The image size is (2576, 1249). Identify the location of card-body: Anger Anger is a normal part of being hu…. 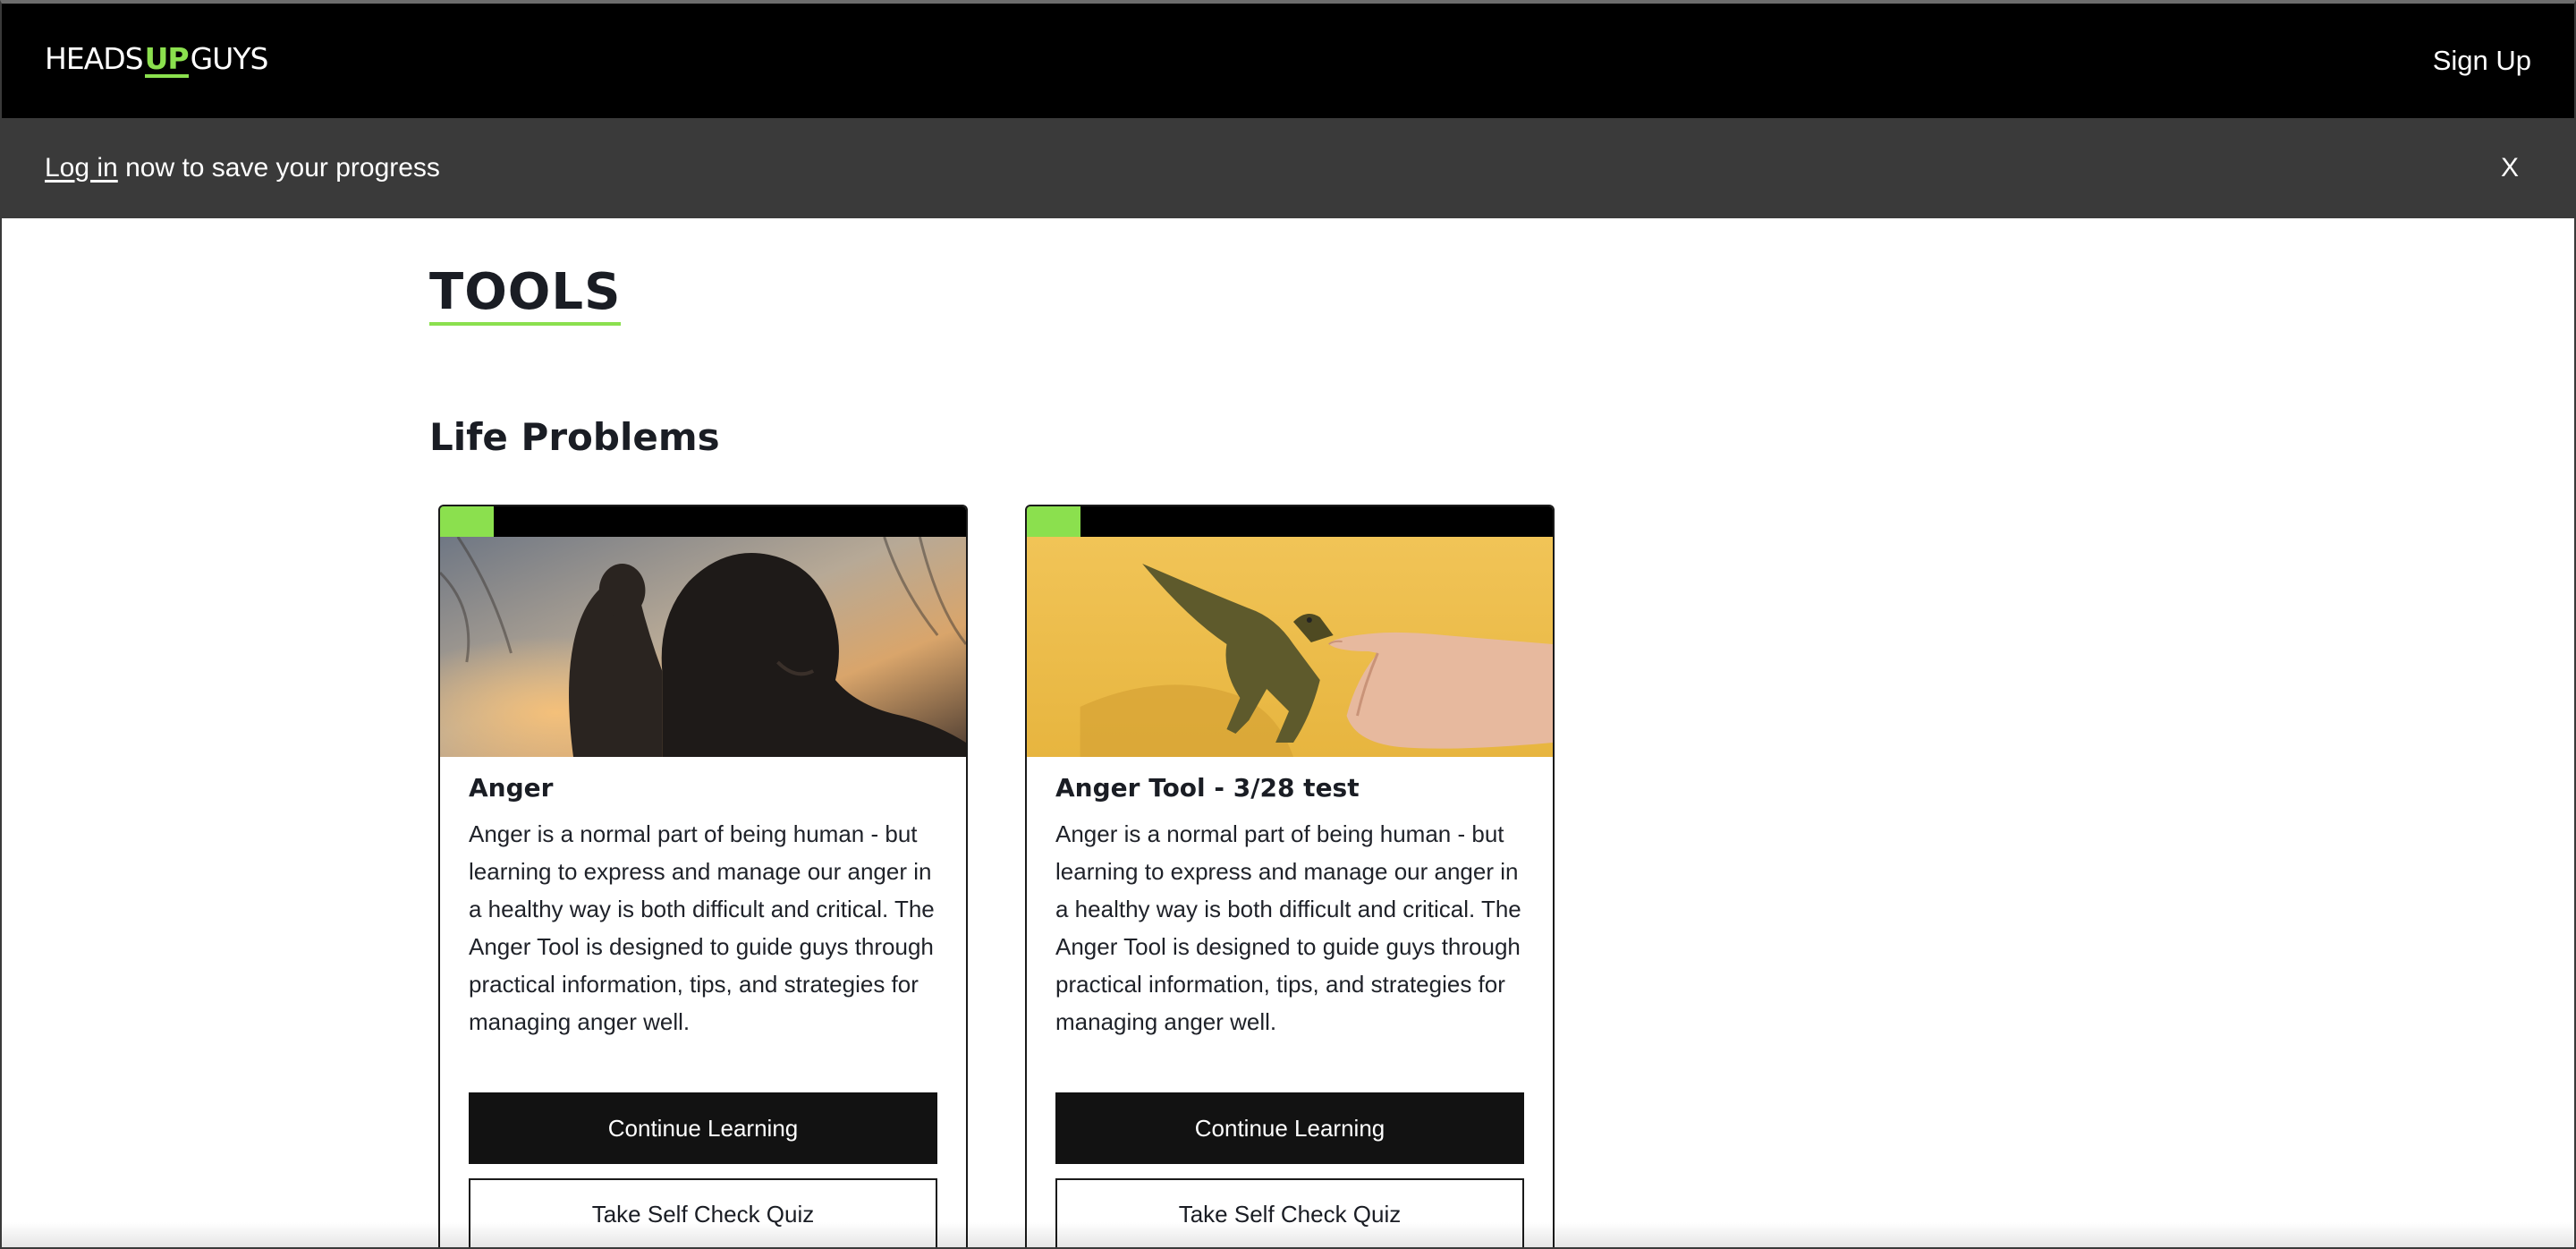
(703, 1002).